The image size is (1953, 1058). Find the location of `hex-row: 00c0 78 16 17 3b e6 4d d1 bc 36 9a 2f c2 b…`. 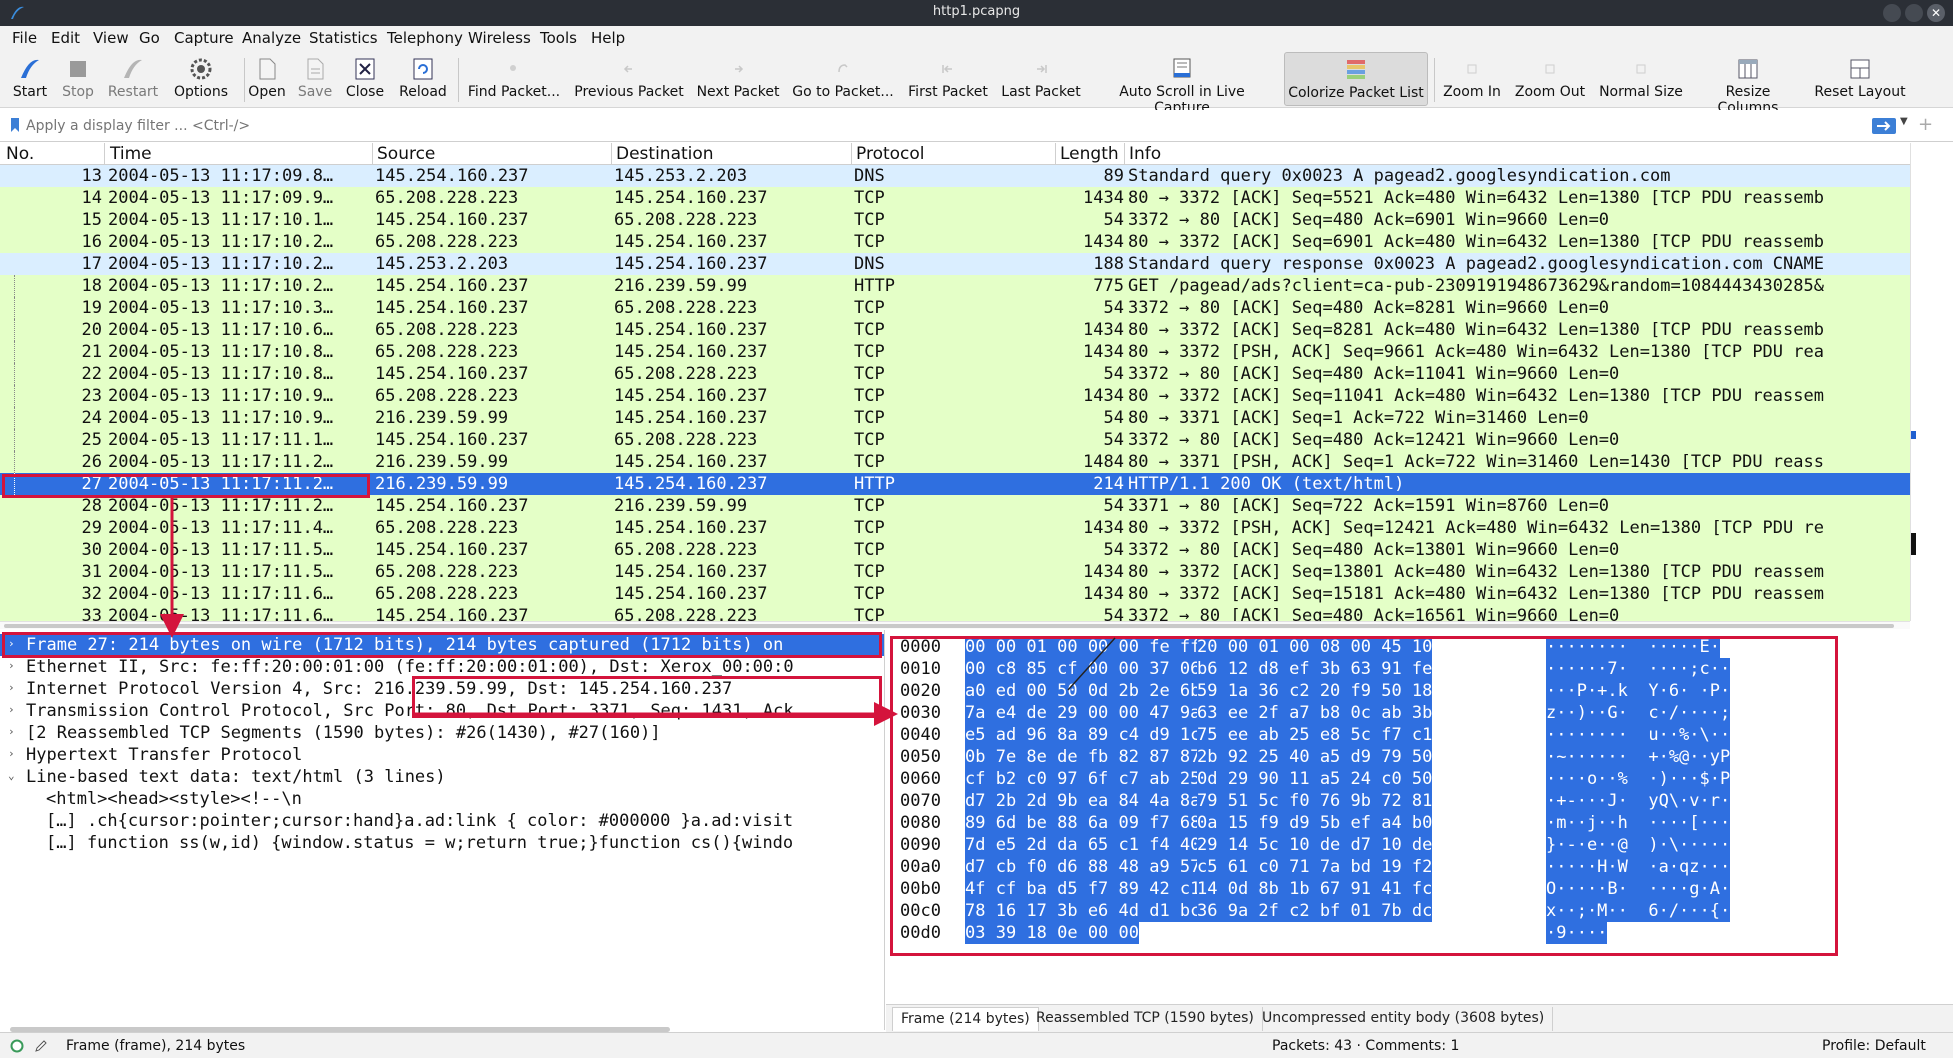

hex-row: 00c0 78 16 17 3b e6 4d d1 bc 36 9a 2f c2 b… is located at coordinates (1419, 911).